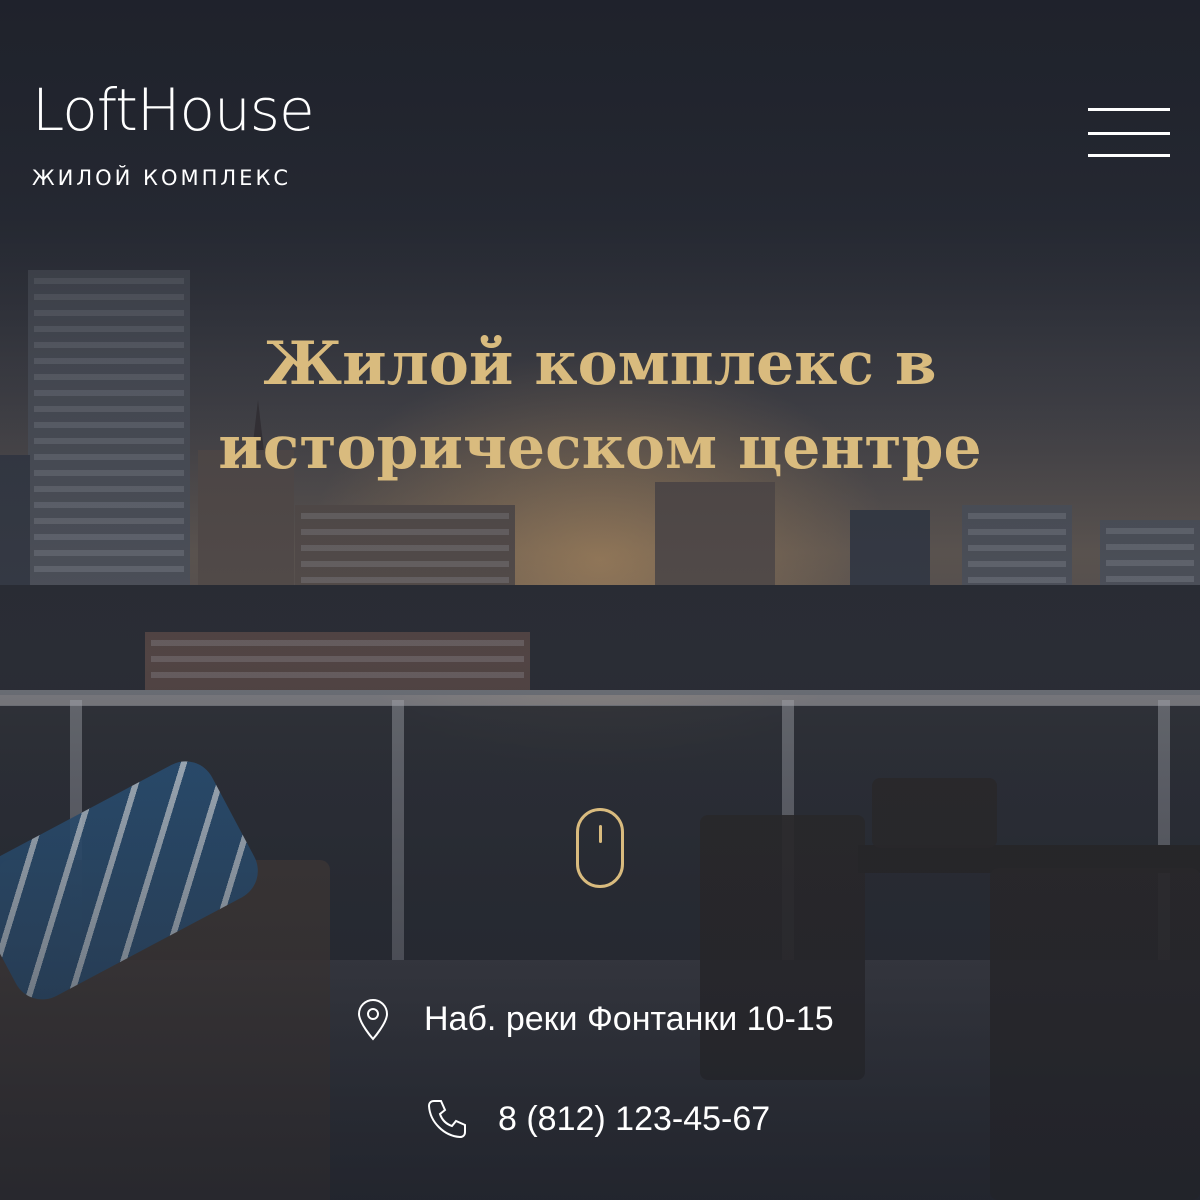  I want to click on logo-subtitle: ЖИЛОЙ КОМПЛЕКС, so click(162, 178).